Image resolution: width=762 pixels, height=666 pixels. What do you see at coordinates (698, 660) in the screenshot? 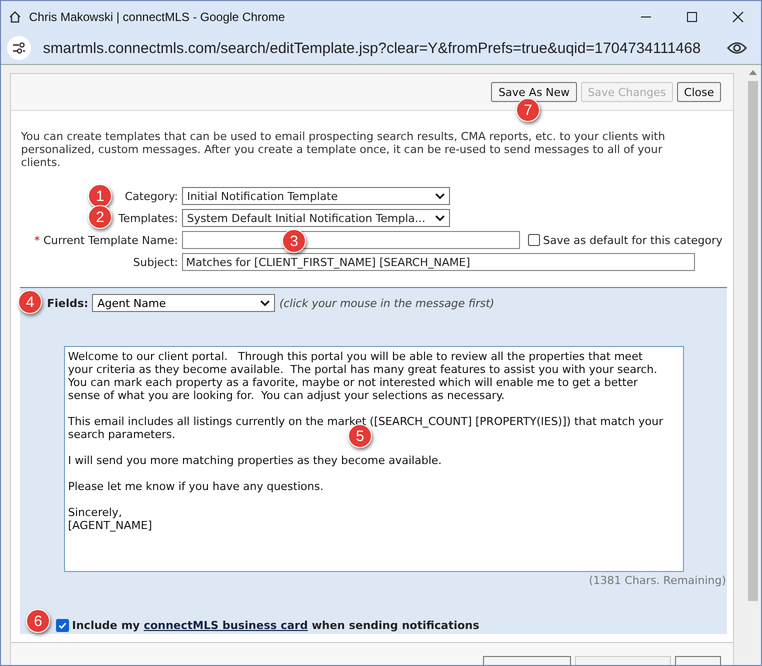
I see `close-page-button` at bounding box center [698, 660].